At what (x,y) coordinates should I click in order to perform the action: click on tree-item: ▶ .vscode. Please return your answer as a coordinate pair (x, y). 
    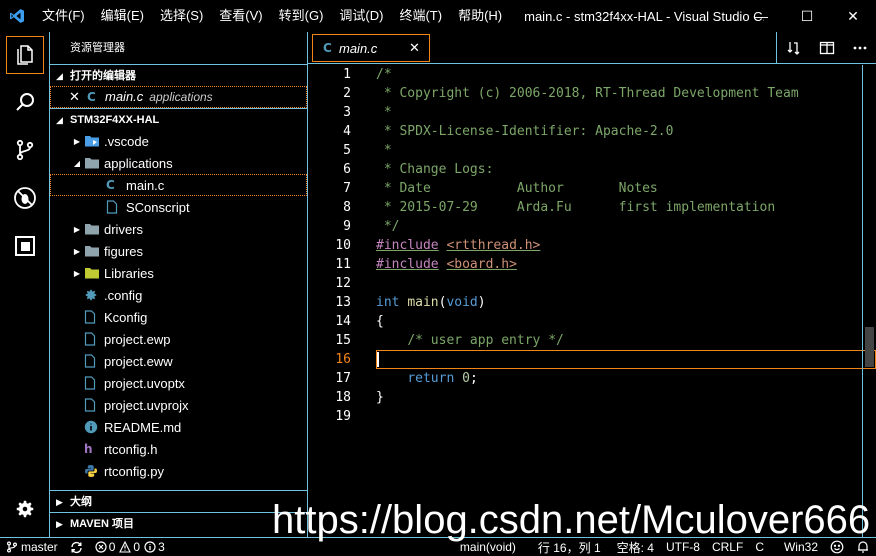
    Looking at the image, I should click on (178, 141).